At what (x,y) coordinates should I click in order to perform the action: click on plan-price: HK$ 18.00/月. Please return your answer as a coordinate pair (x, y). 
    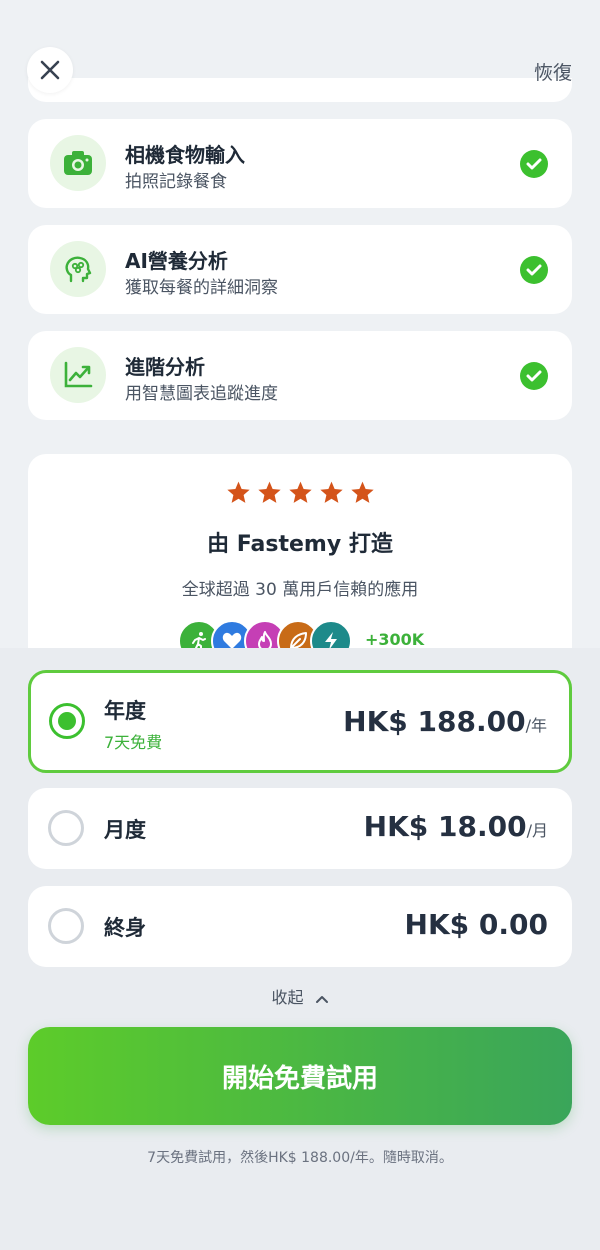
    Looking at the image, I should click on (456, 826).